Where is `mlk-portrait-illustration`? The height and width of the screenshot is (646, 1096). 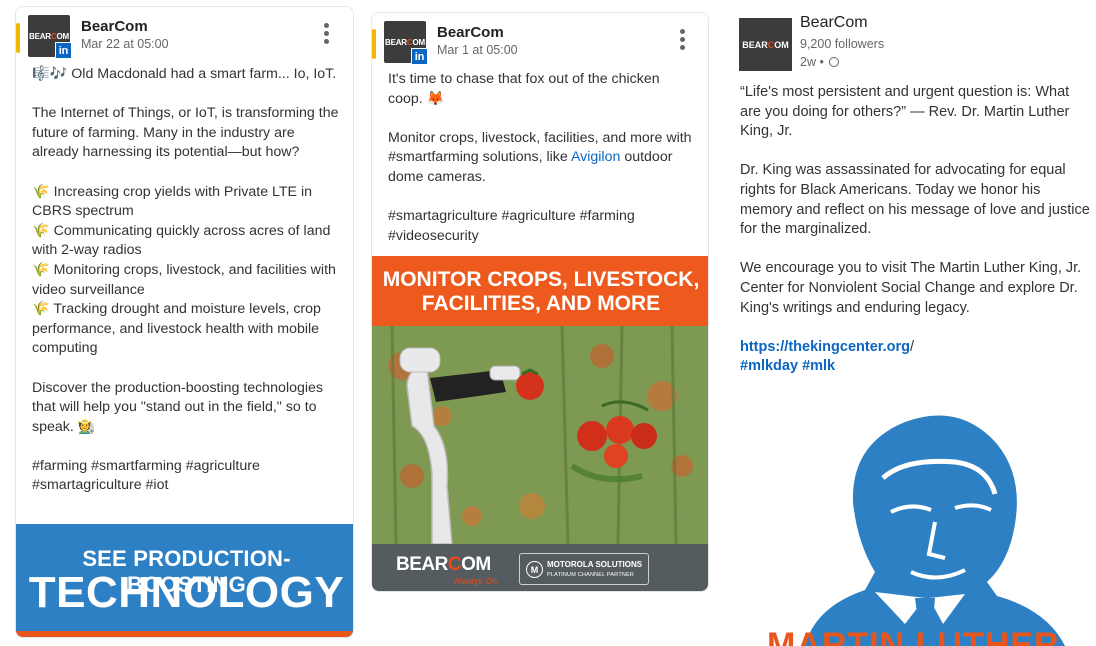 mlk-portrait-illustration is located at coordinates (925, 519).